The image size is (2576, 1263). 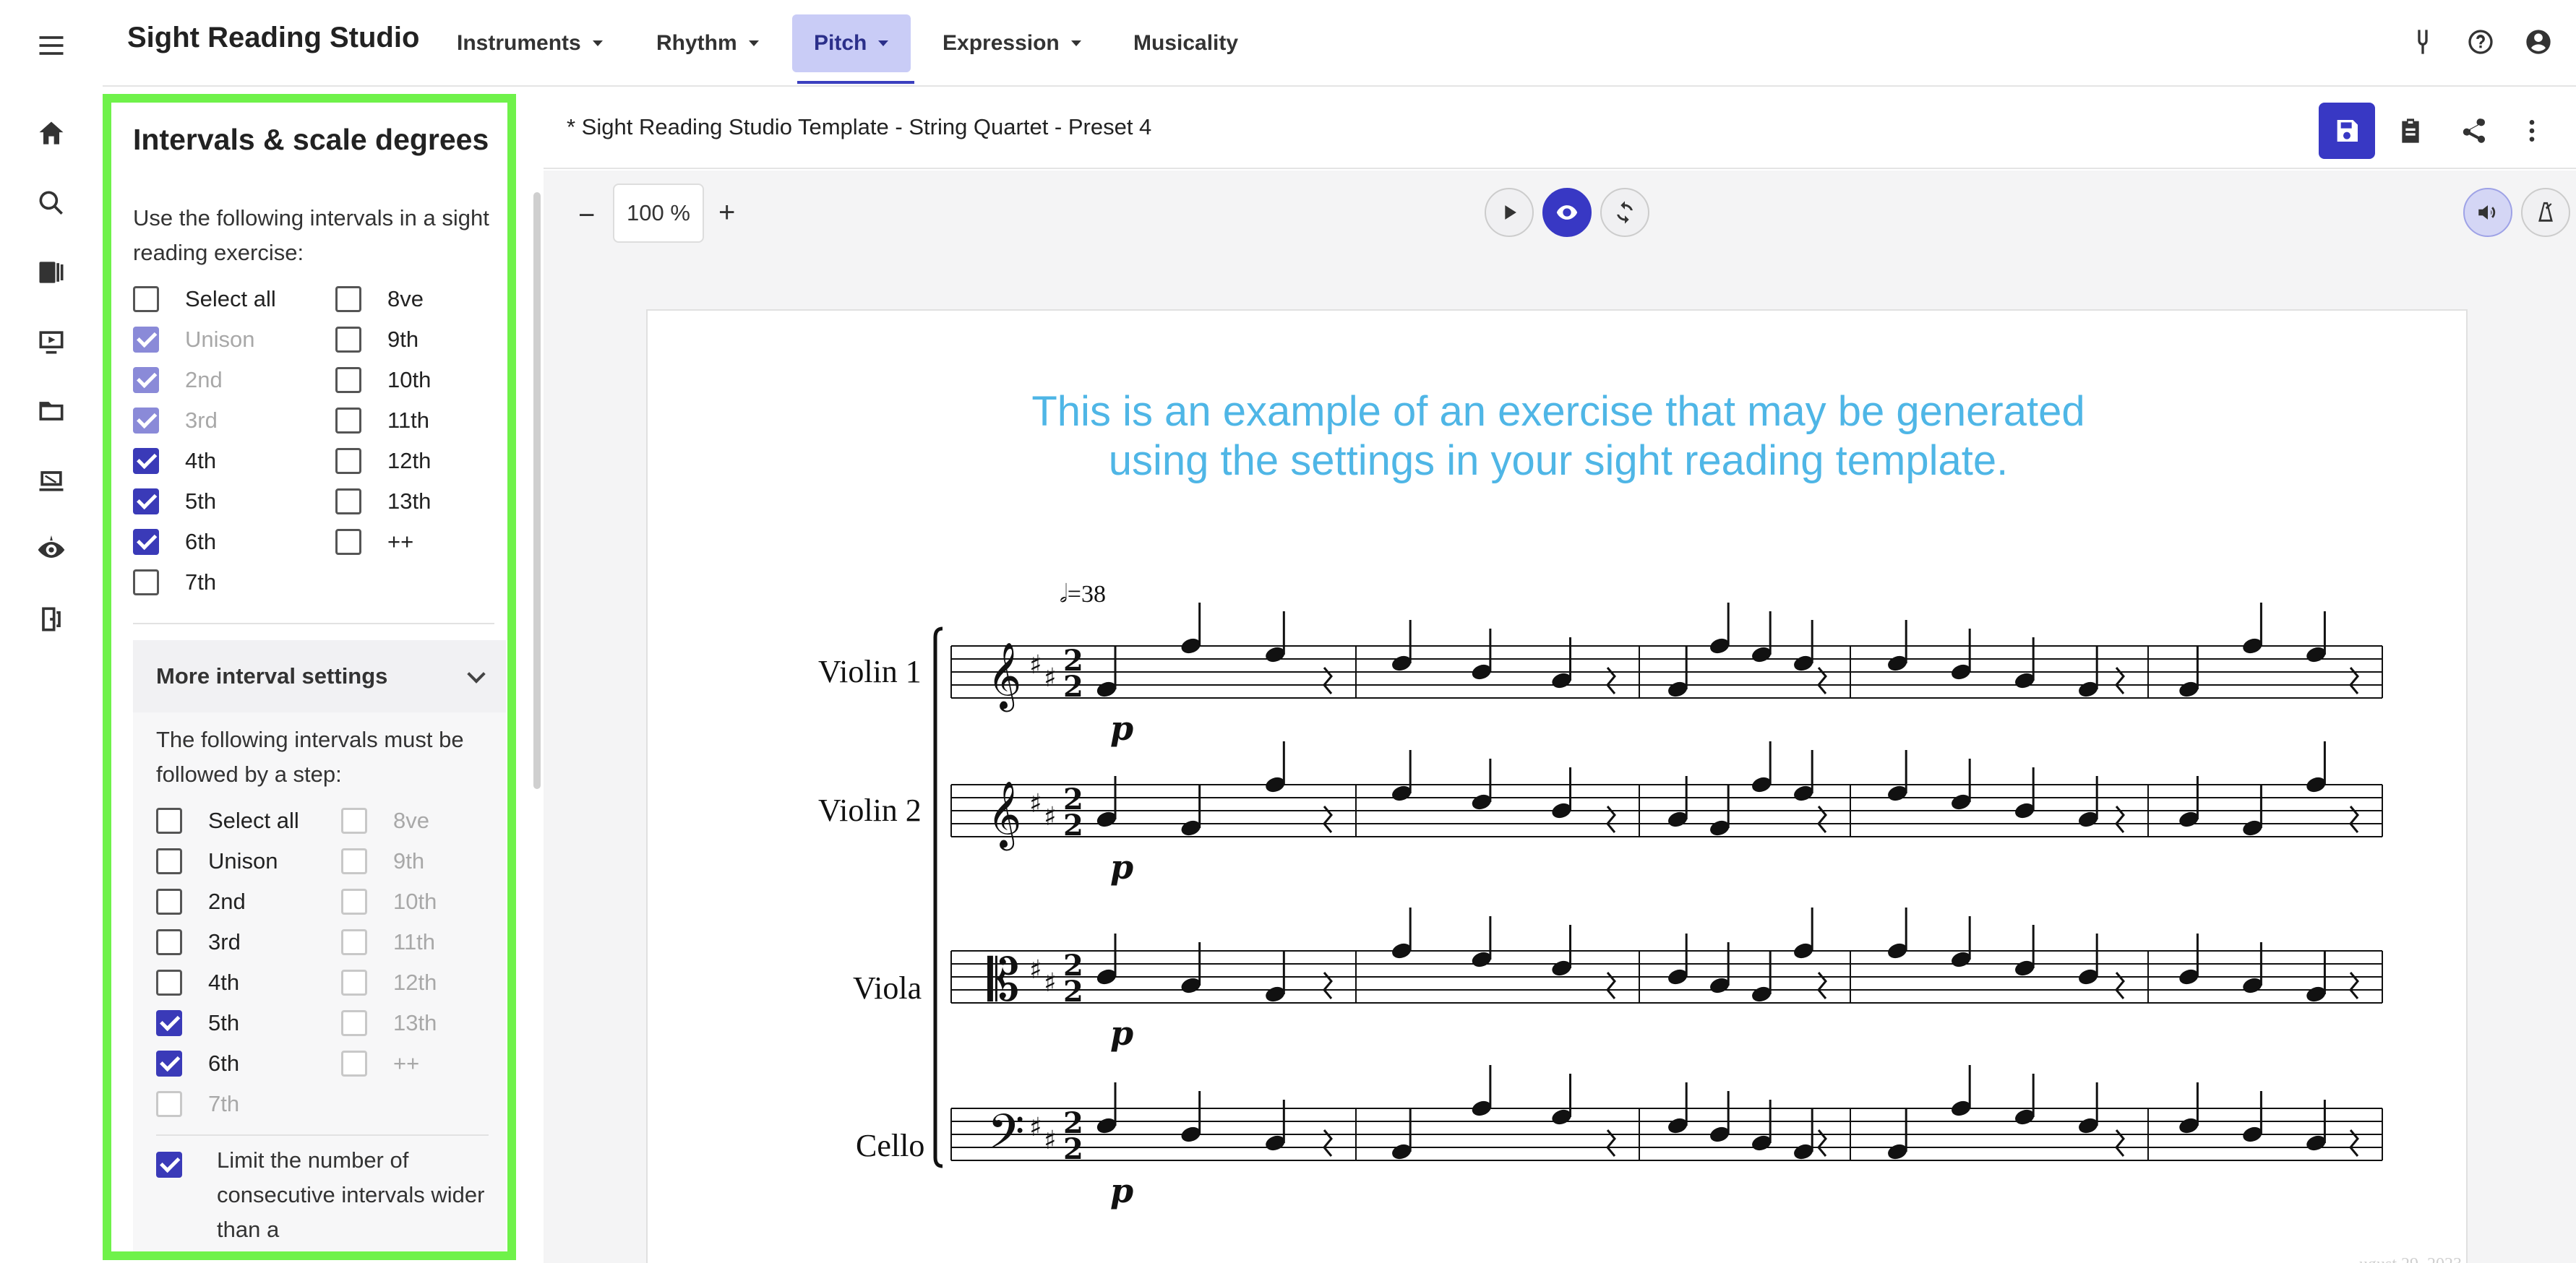 What do you see at coordinates (205, 299) in the screenshot?
I see `interval-select-all: Select all` at bounding box center [205, 299].